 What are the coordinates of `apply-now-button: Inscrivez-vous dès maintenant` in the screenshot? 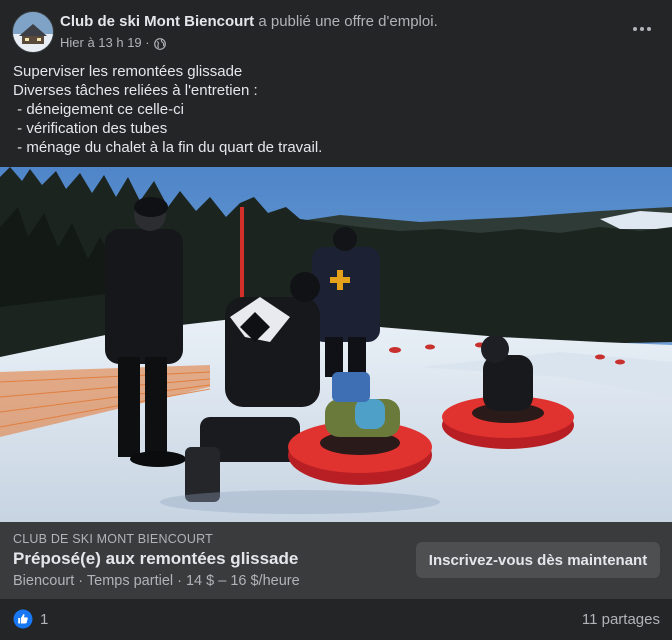 It's located at (538, 560).